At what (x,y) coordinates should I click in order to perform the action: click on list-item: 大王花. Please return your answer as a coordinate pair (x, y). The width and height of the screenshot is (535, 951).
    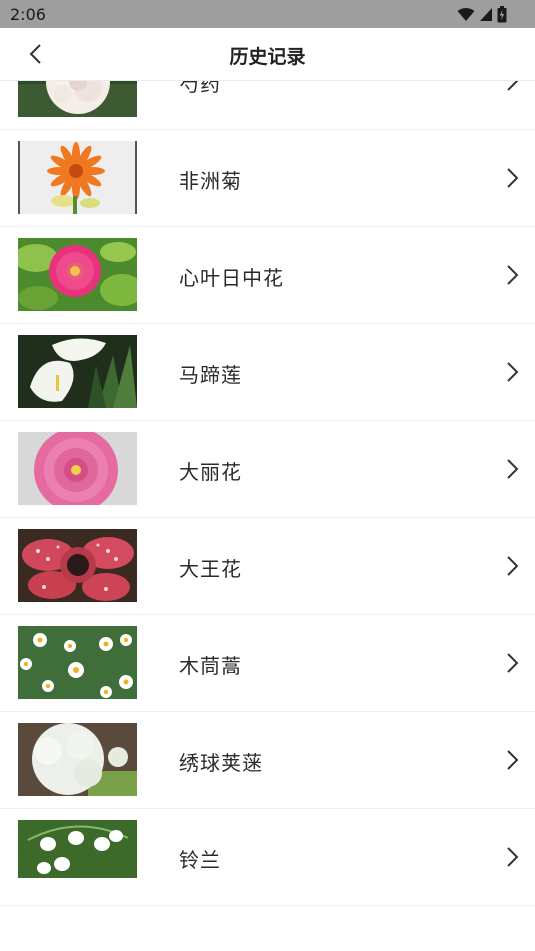
    Looking at the image, I should click on (267, 566).